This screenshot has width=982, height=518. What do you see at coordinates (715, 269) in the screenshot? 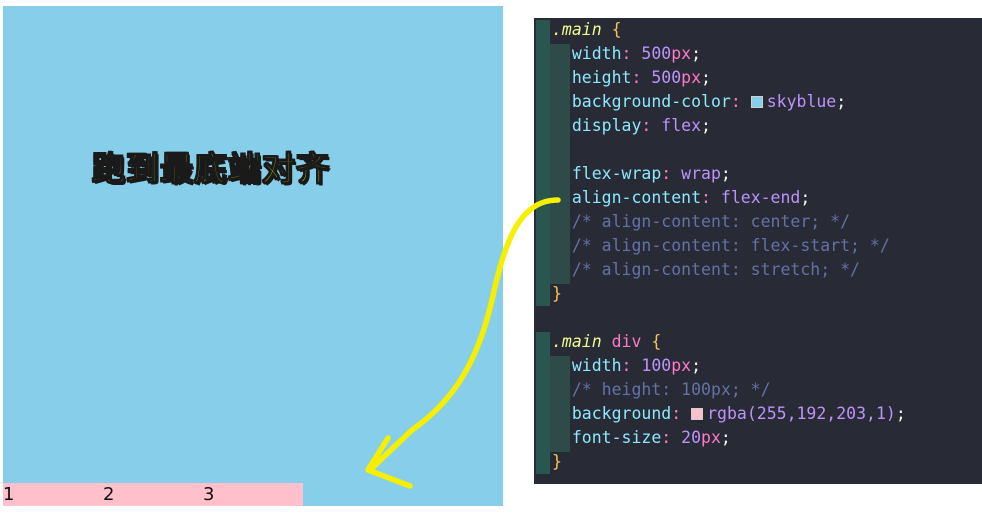
I see `comment-text: /* align-content: stretch; */` at bounding box center [715, 269].